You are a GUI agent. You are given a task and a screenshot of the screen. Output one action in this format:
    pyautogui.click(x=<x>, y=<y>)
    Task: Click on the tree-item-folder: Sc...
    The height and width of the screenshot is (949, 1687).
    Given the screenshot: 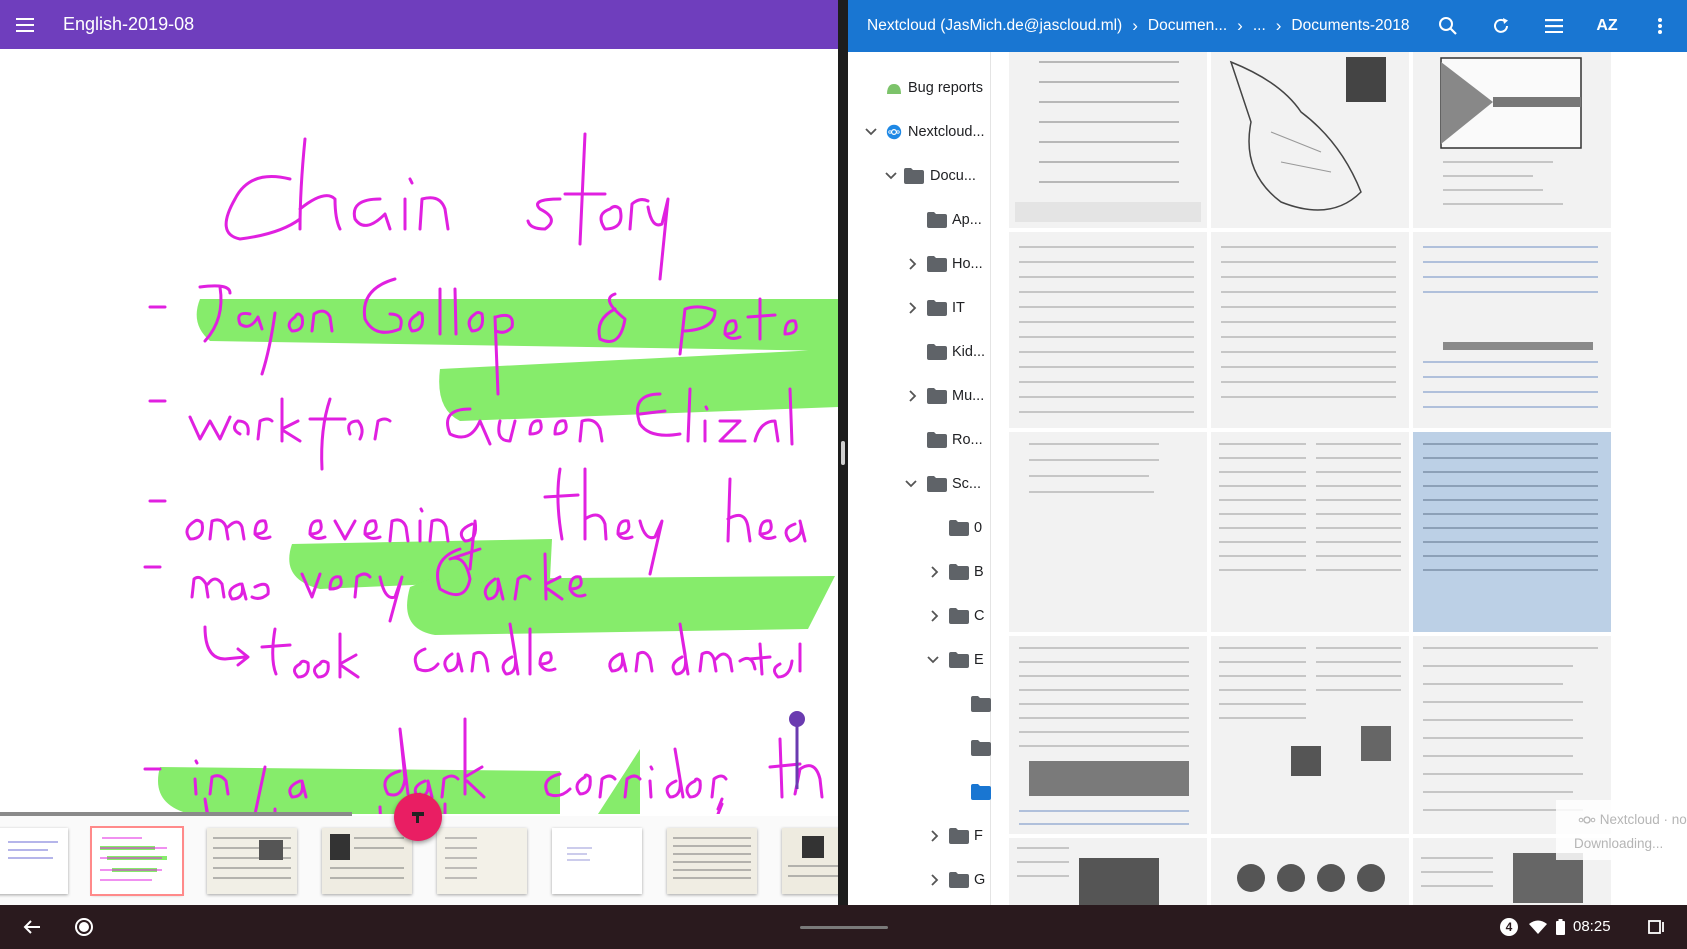 What is the action you would take?
    pyautogui.click(x=919, y=484)
    